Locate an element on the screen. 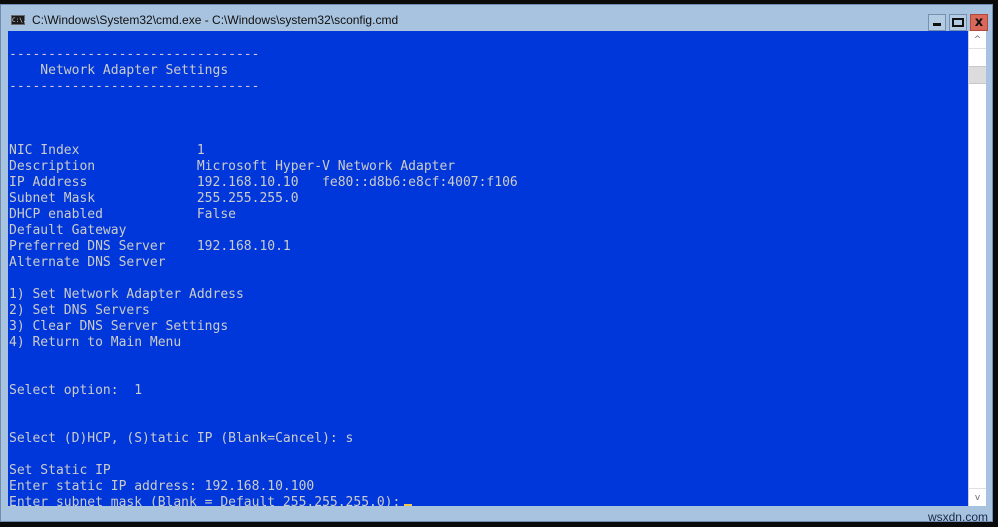  scrollbar-thumb is located at coordinates (977, 75).